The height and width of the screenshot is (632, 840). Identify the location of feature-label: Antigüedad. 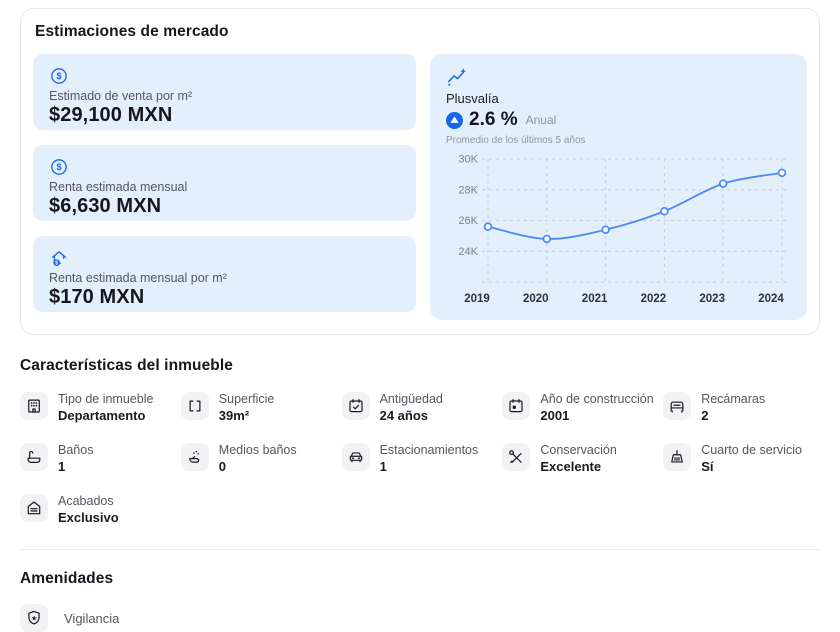
(411, 399).